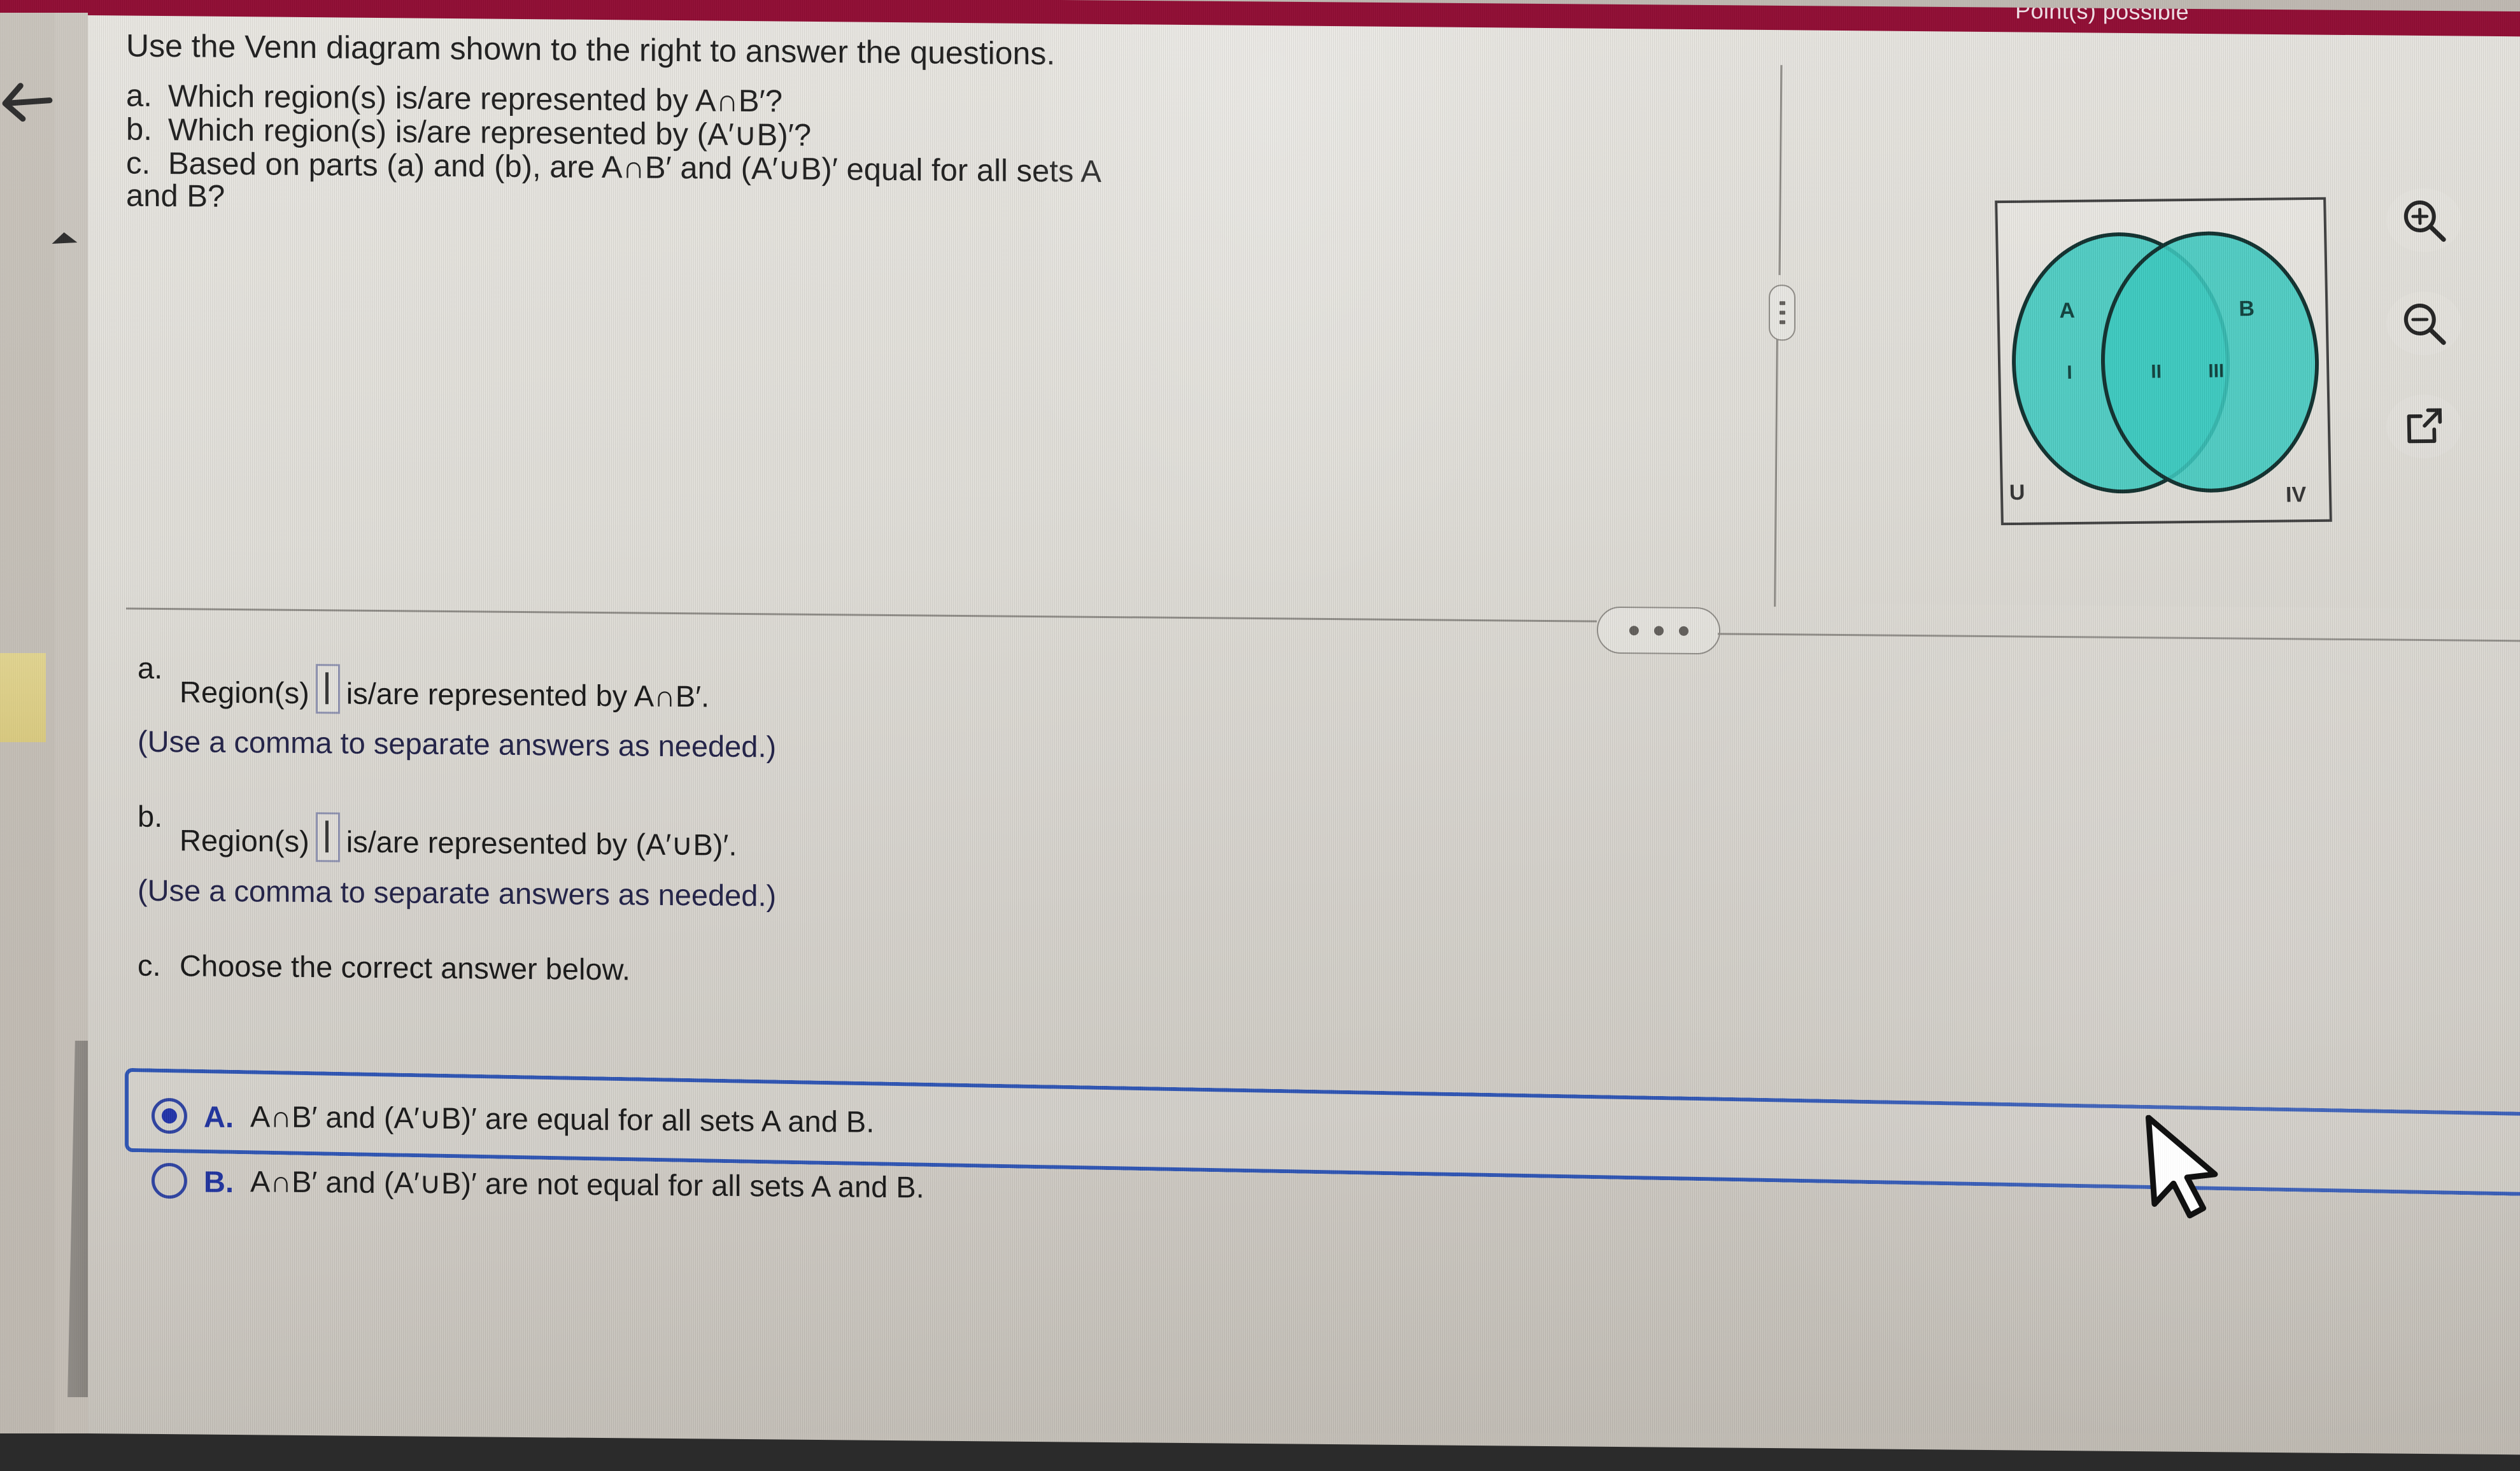 This screenshot has height=1471, width=2520. Describe the element at coordinates (51, 6) in the screenshot. I see `banner-left-sliver` at that location.